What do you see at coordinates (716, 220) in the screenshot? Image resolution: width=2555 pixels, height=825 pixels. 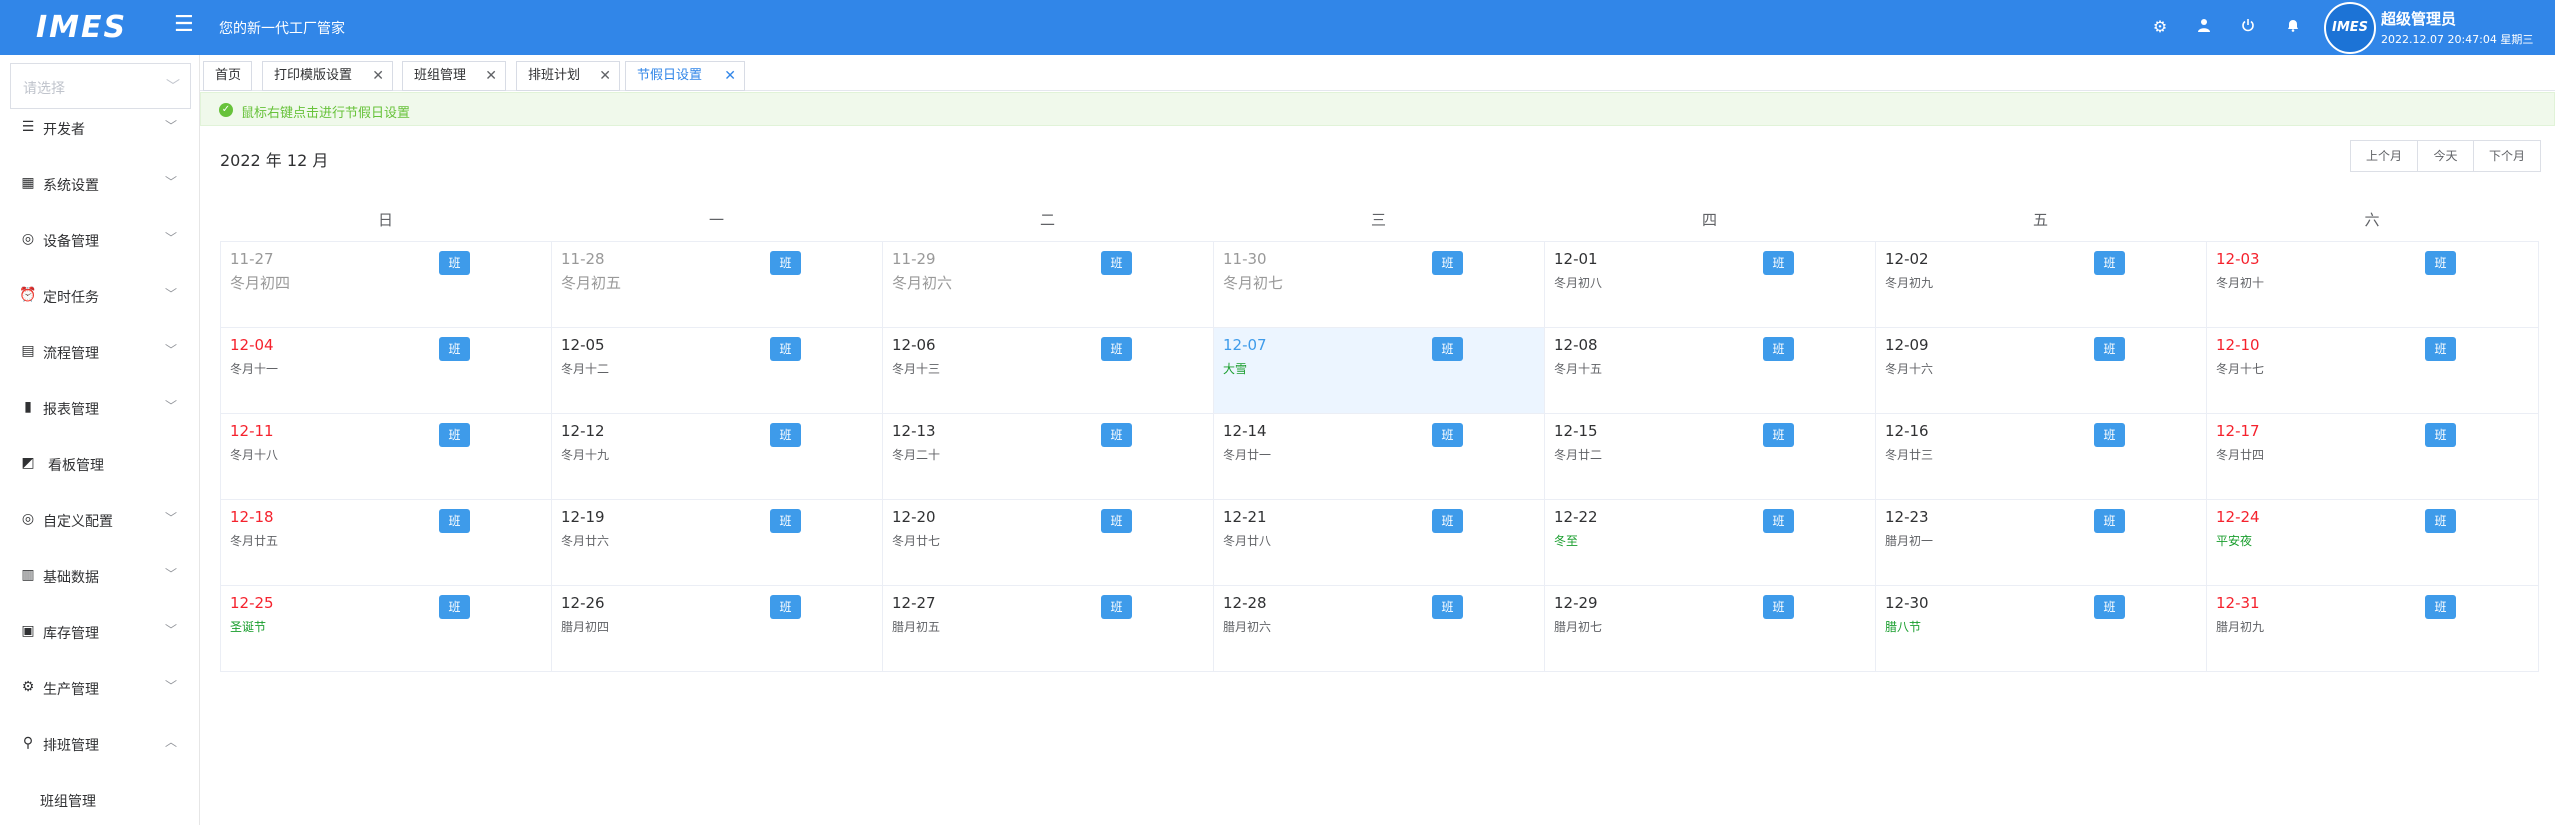 I see `weekday-header: 一` at bounding box center [716, 220].